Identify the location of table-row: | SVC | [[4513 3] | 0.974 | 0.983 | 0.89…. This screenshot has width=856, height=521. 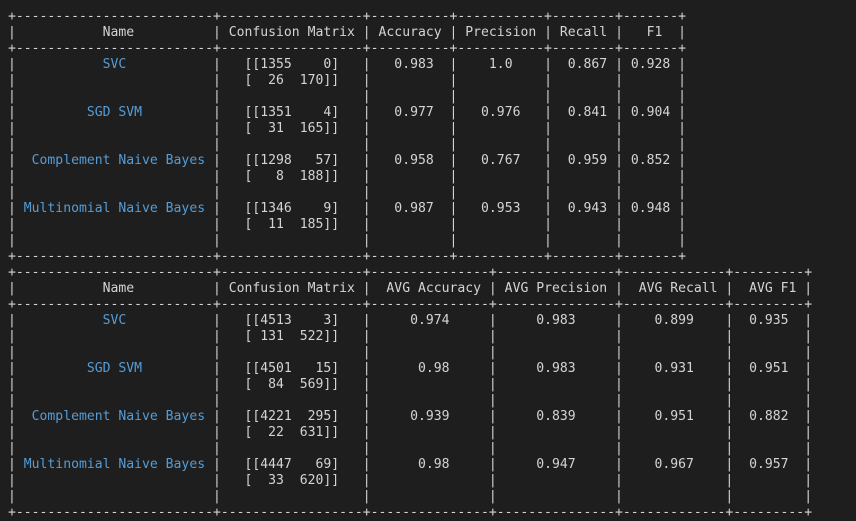
(410, 320).